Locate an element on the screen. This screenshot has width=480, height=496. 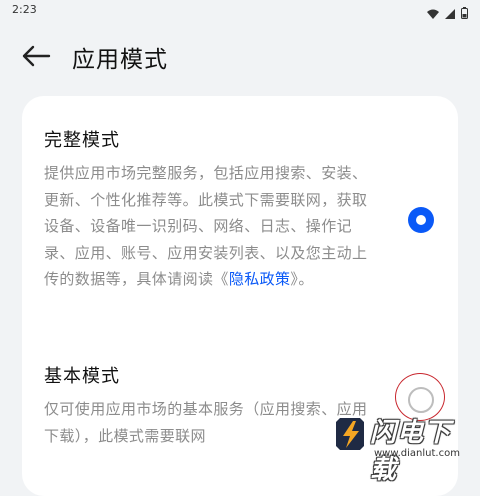
privacy-policy-link: 隐私政策 is located at coordinates (260, 279).